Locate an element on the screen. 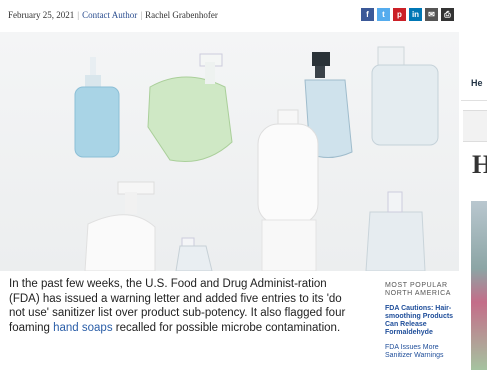 The width and height of the screenshot is (487, 370). linkedin-icon: in is located at coordinates (415, 14).